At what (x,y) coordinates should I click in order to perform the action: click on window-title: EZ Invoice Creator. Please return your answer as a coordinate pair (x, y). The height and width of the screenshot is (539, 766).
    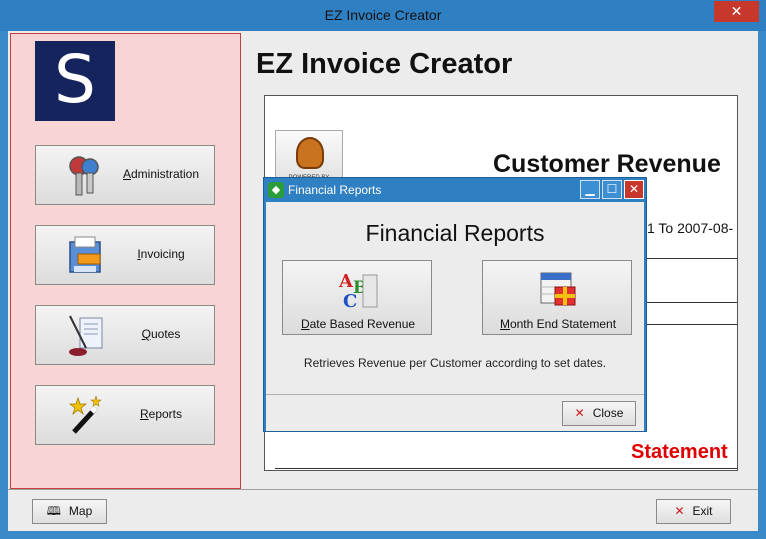
    Looking at the image, I should click on (383, 15).